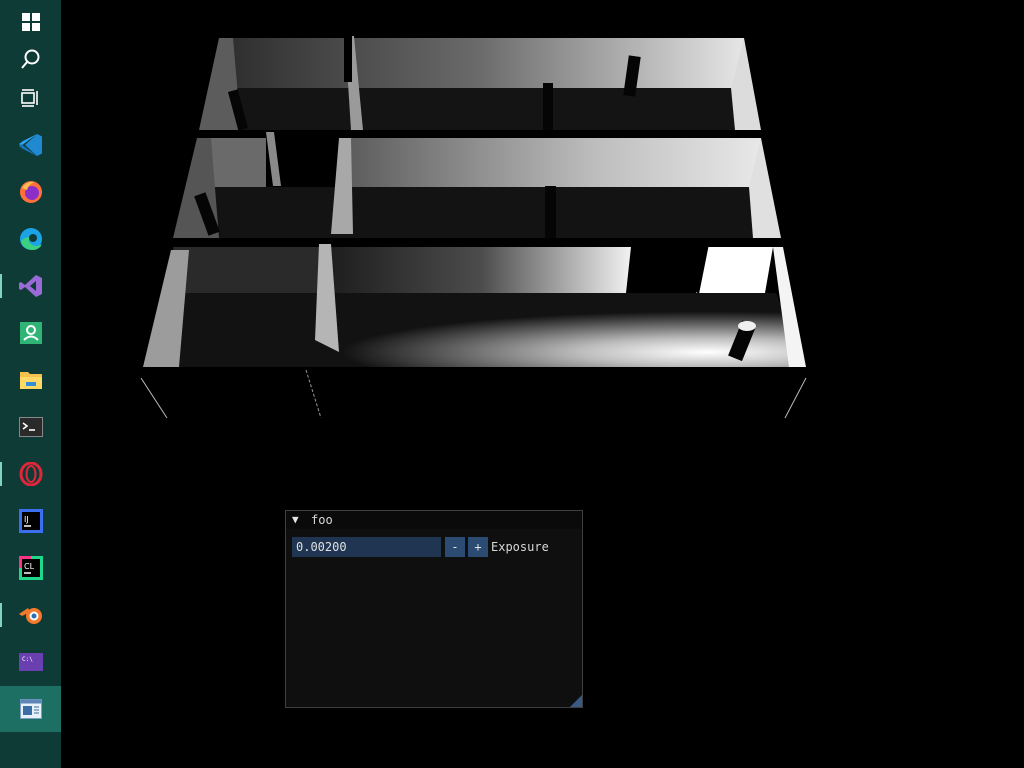 This screenshot has height=768, width=1024. Describe the element at coordinates (795, 398) in the screenshot. I see `edge-right` at that location.